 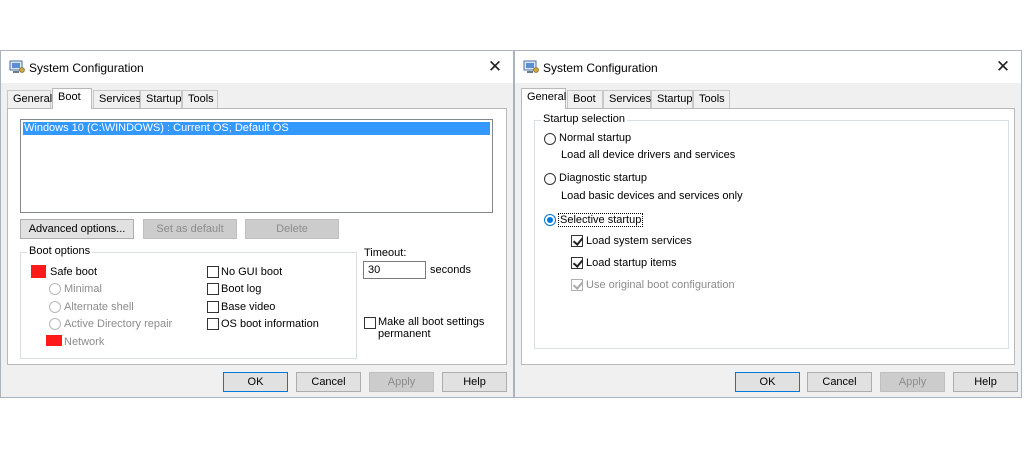 I want to click on diagnostic-startup-description: Load basic devices and services only, so click(x=652, y=196).